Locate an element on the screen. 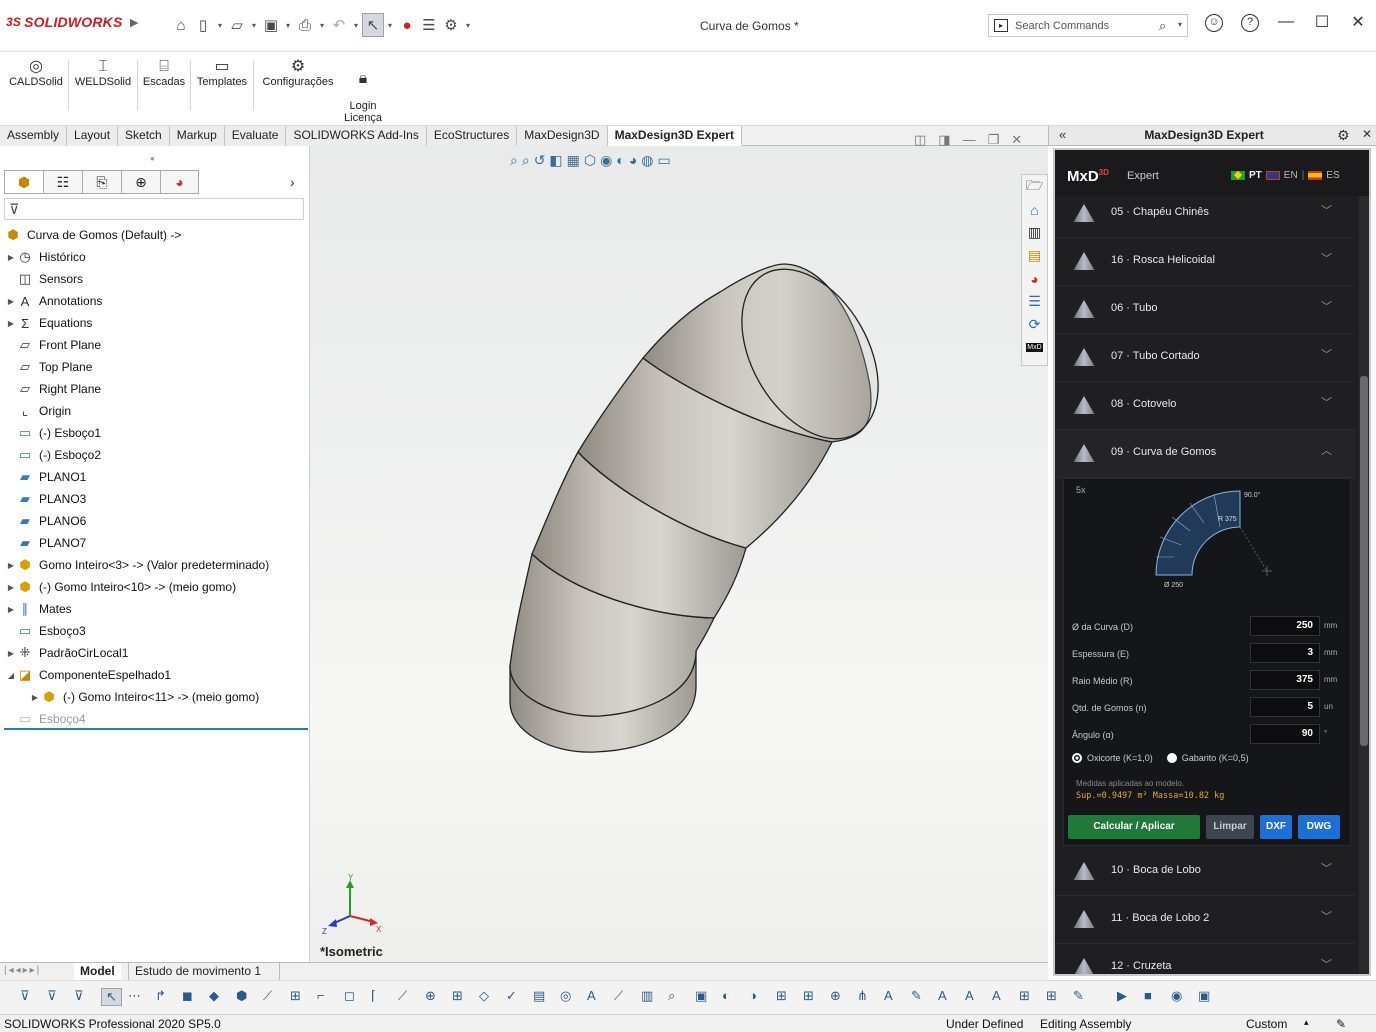 The image size is (1376, 1032). bottom-tool-icon: ↖ is located at coordinates (111, 997).